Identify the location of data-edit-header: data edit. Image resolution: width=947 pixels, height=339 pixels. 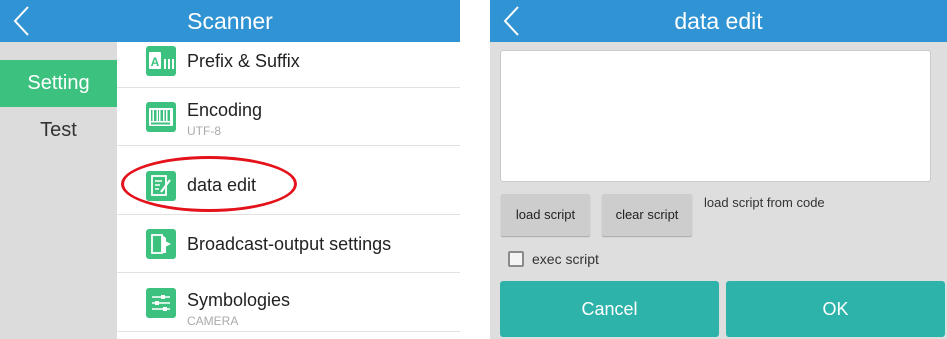
(718, 21).